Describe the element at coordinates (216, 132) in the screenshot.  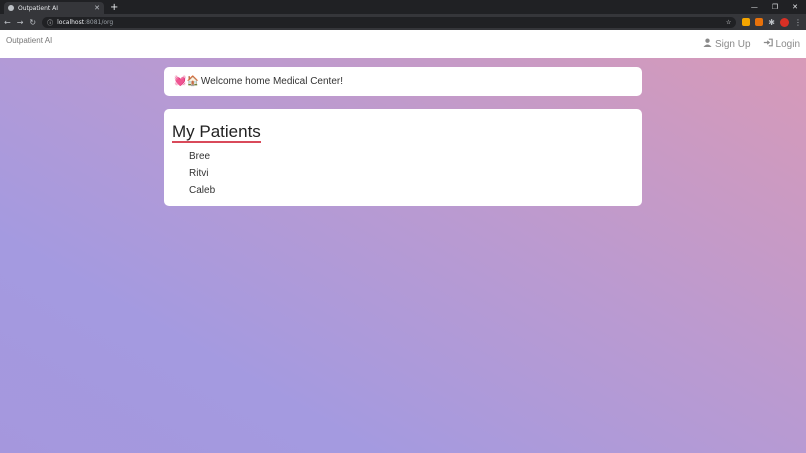
I see `patients-title: My Patients` at that location.